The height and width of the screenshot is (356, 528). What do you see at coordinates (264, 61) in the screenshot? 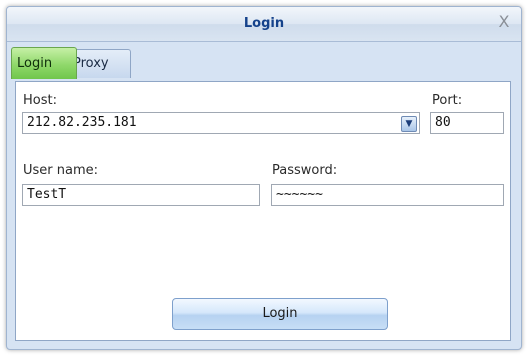
I see `tab-strip: Login Proxy` at bounding box center [264, 61].